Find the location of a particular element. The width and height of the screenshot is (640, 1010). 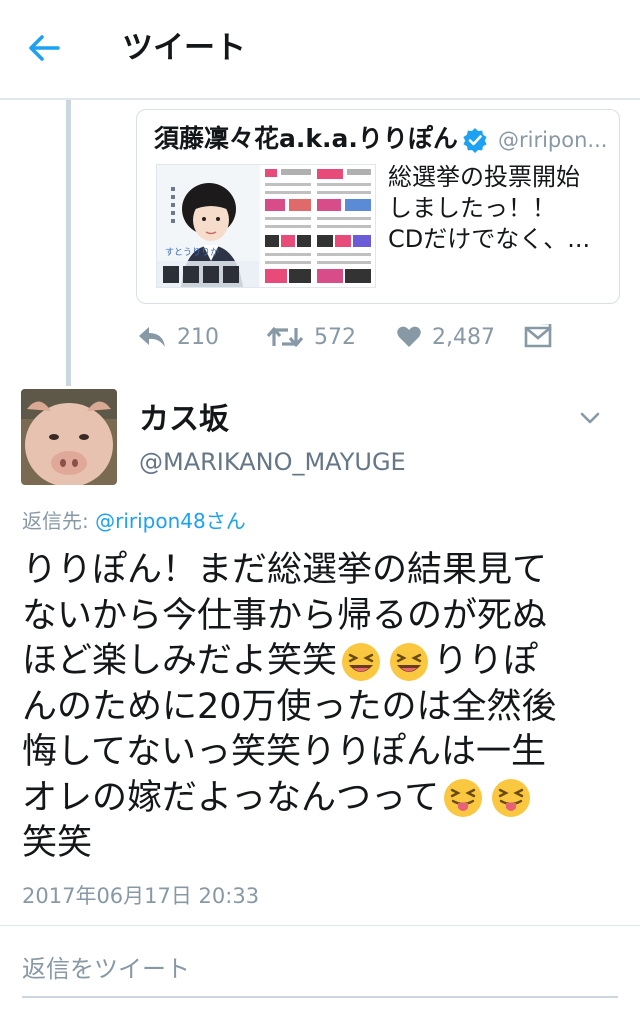

quoted-tweet-image: すとうりりか is located at coordinates (266, 226).